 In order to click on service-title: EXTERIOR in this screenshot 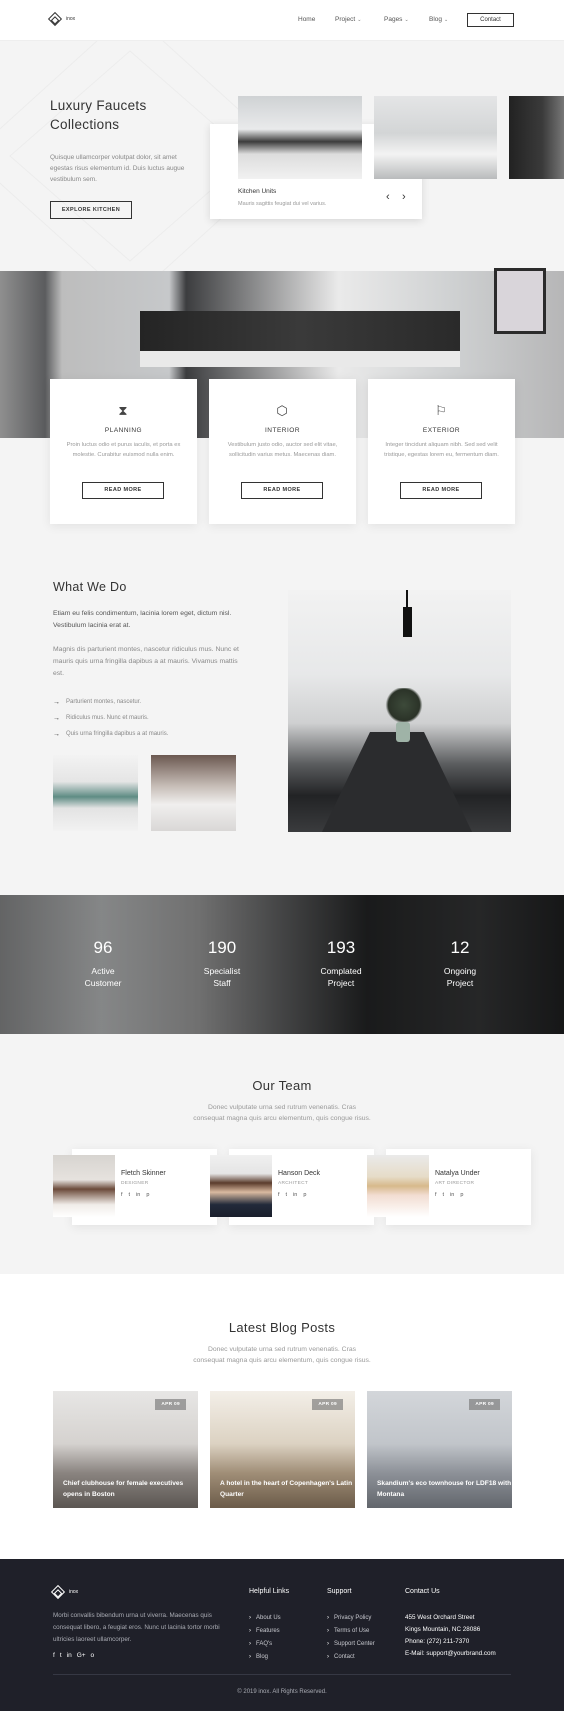, I will do `click(441, 430)`.